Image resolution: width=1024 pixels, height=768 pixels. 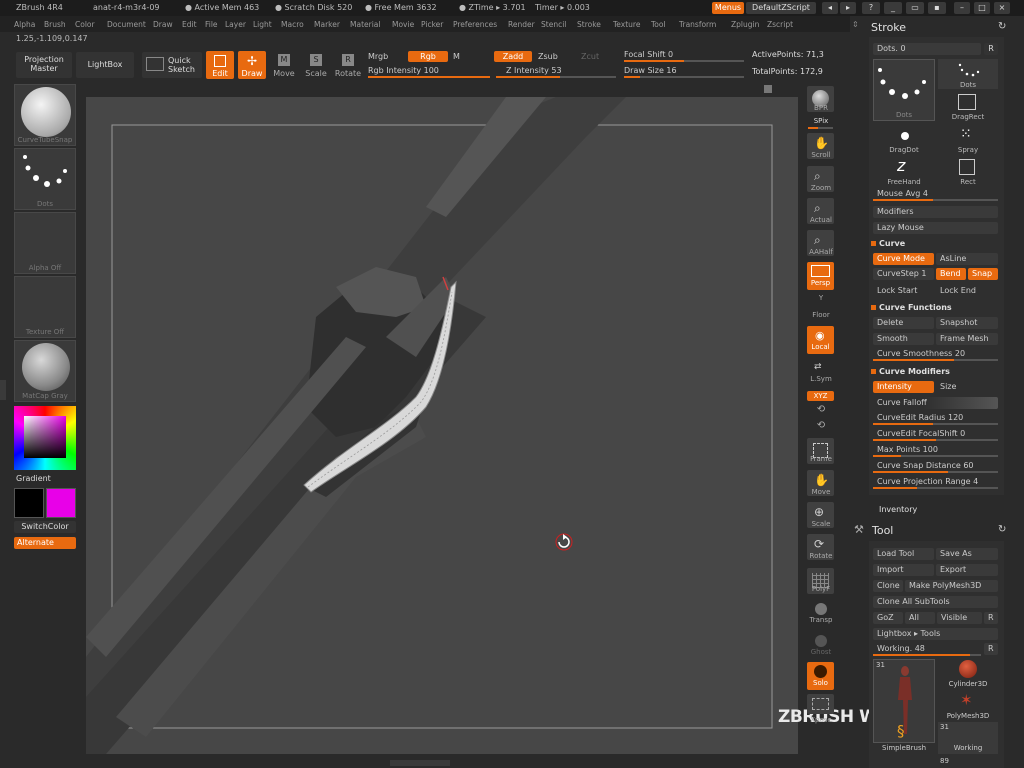 What do you see at coordinates (432, 24) in the screenshot?
I see `menu-picker: Picker` at bounding box center [432, 24].